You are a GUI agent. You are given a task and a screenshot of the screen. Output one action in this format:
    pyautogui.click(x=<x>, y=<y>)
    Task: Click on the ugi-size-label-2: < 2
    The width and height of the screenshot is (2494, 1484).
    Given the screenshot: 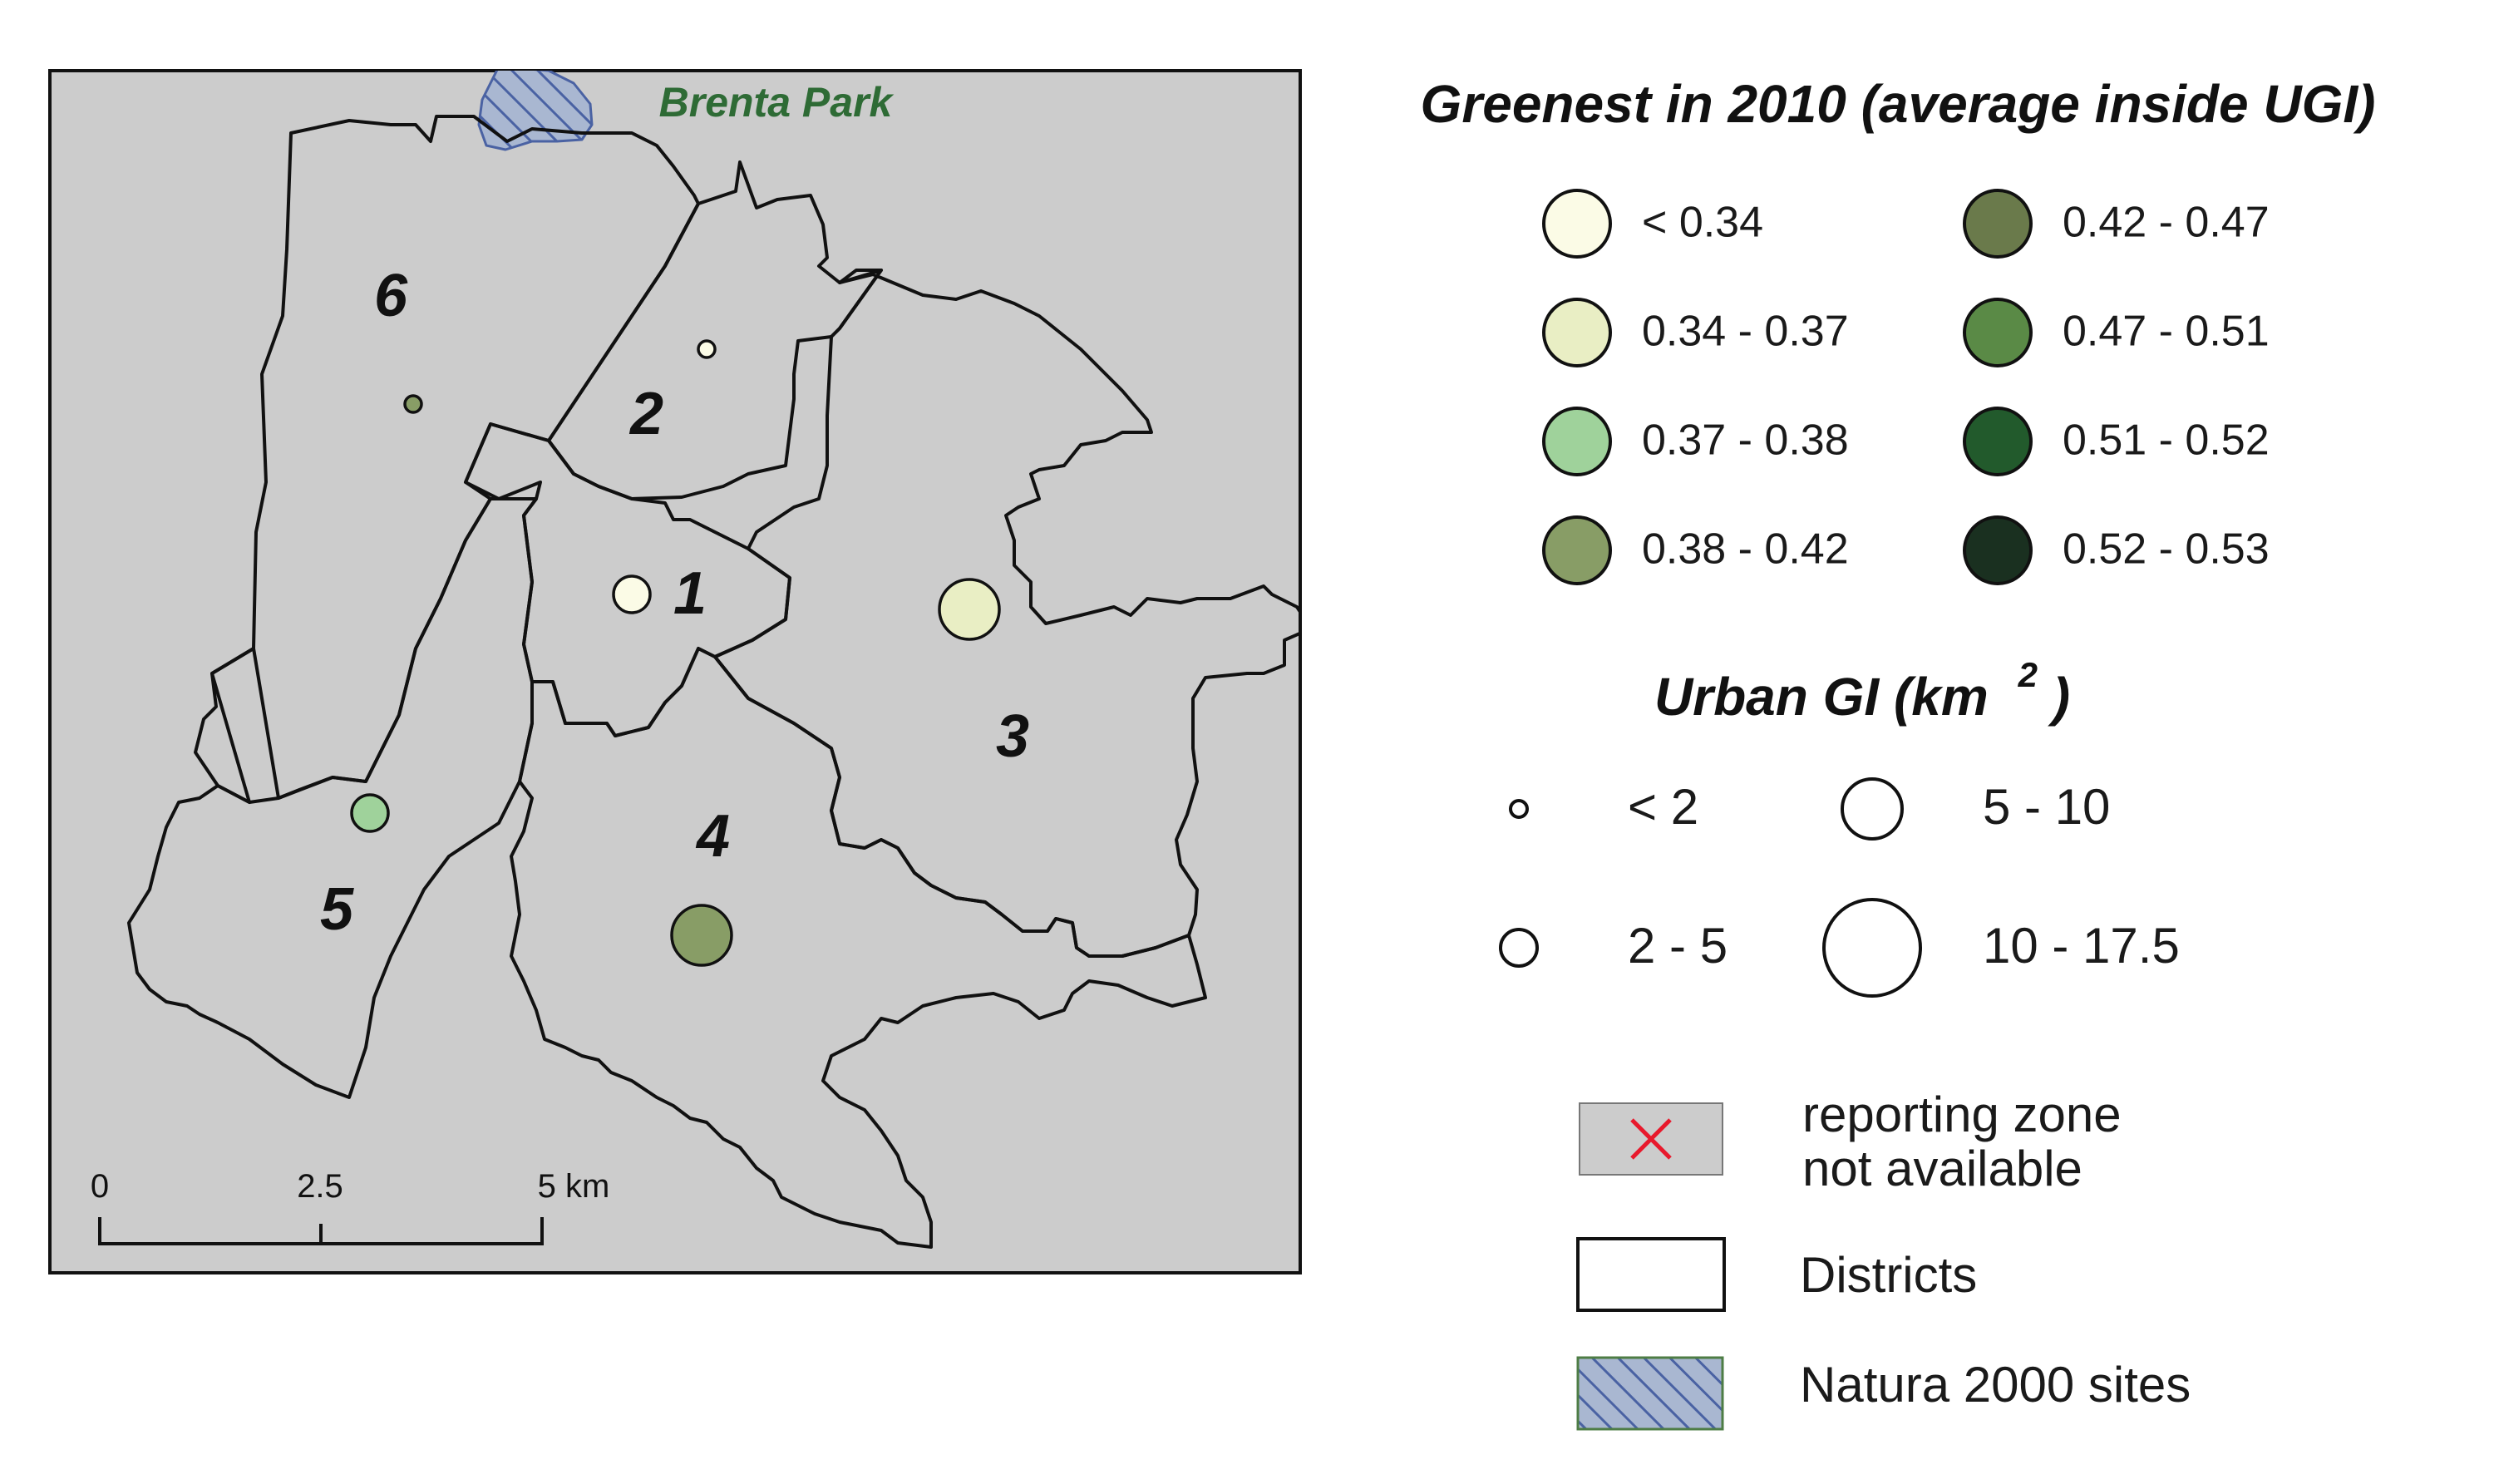 What is the action you would take?
    pyautogui.click(x=1663, y=807)
    